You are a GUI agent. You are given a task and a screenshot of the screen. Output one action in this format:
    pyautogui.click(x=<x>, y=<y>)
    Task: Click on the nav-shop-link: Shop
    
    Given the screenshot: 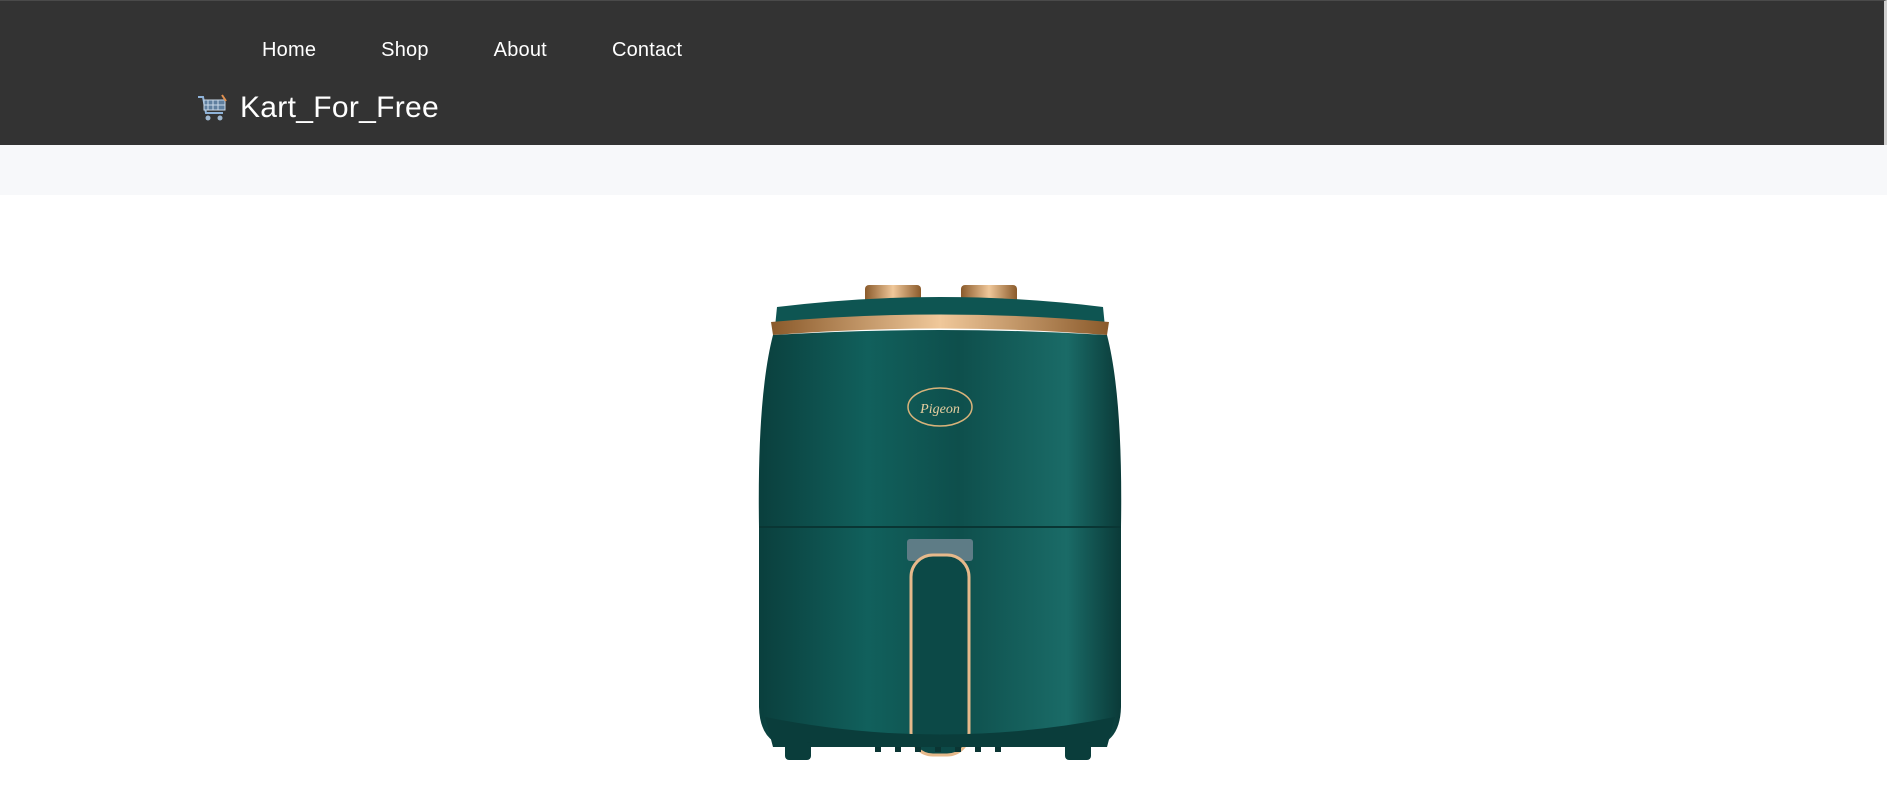 What is the action you would take?
    pyautogui.click(x=405, y=50)
    